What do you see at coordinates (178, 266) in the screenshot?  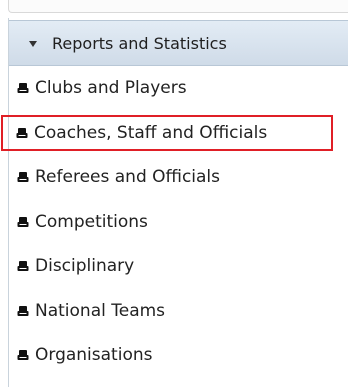 I see `menu-item-disciplinary: Disciplinary` at bounding box center [178, 266].